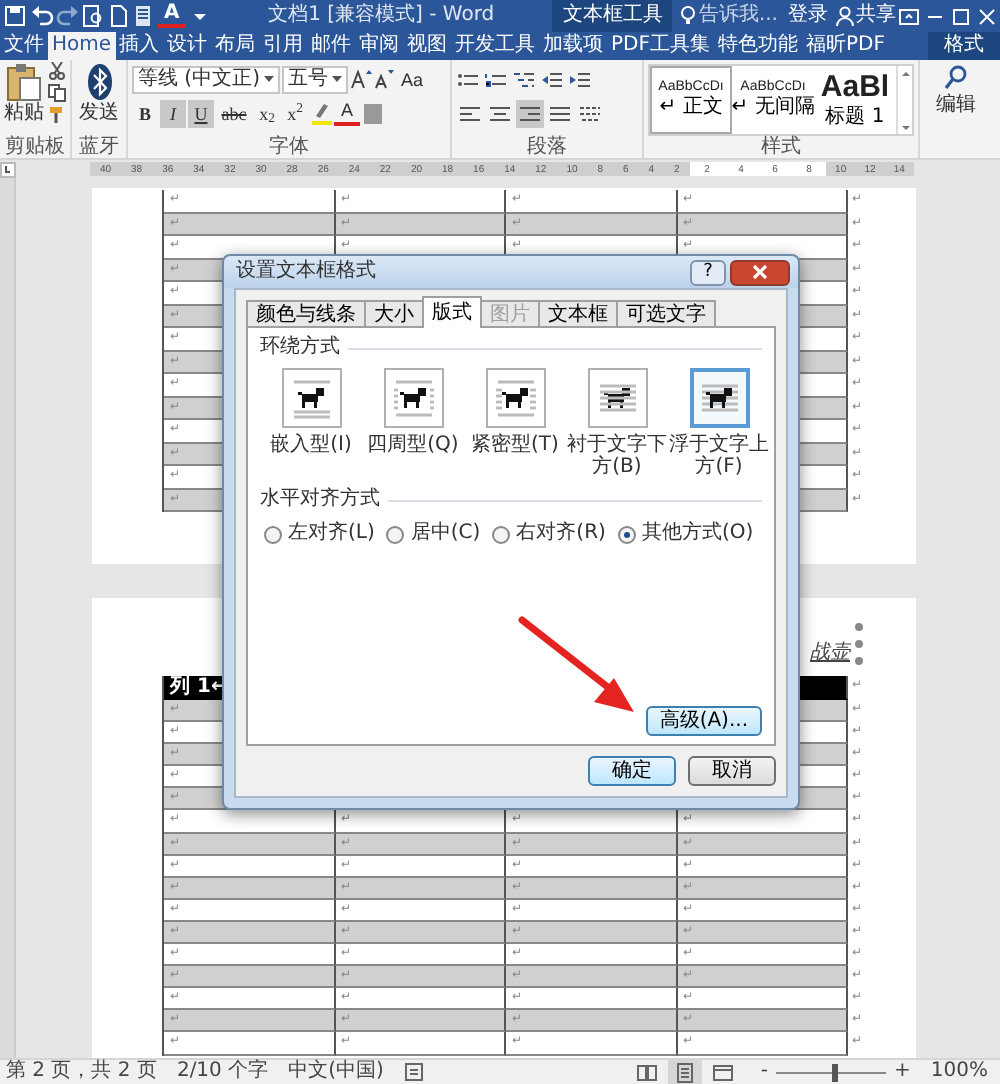 Image resolution: width=1000 pixels, height=1084 pixels. What do you see at coordinates (139, 46) in the screenshot?
I see `ribbon-tab: 插入` at bounding box center [139, 46].